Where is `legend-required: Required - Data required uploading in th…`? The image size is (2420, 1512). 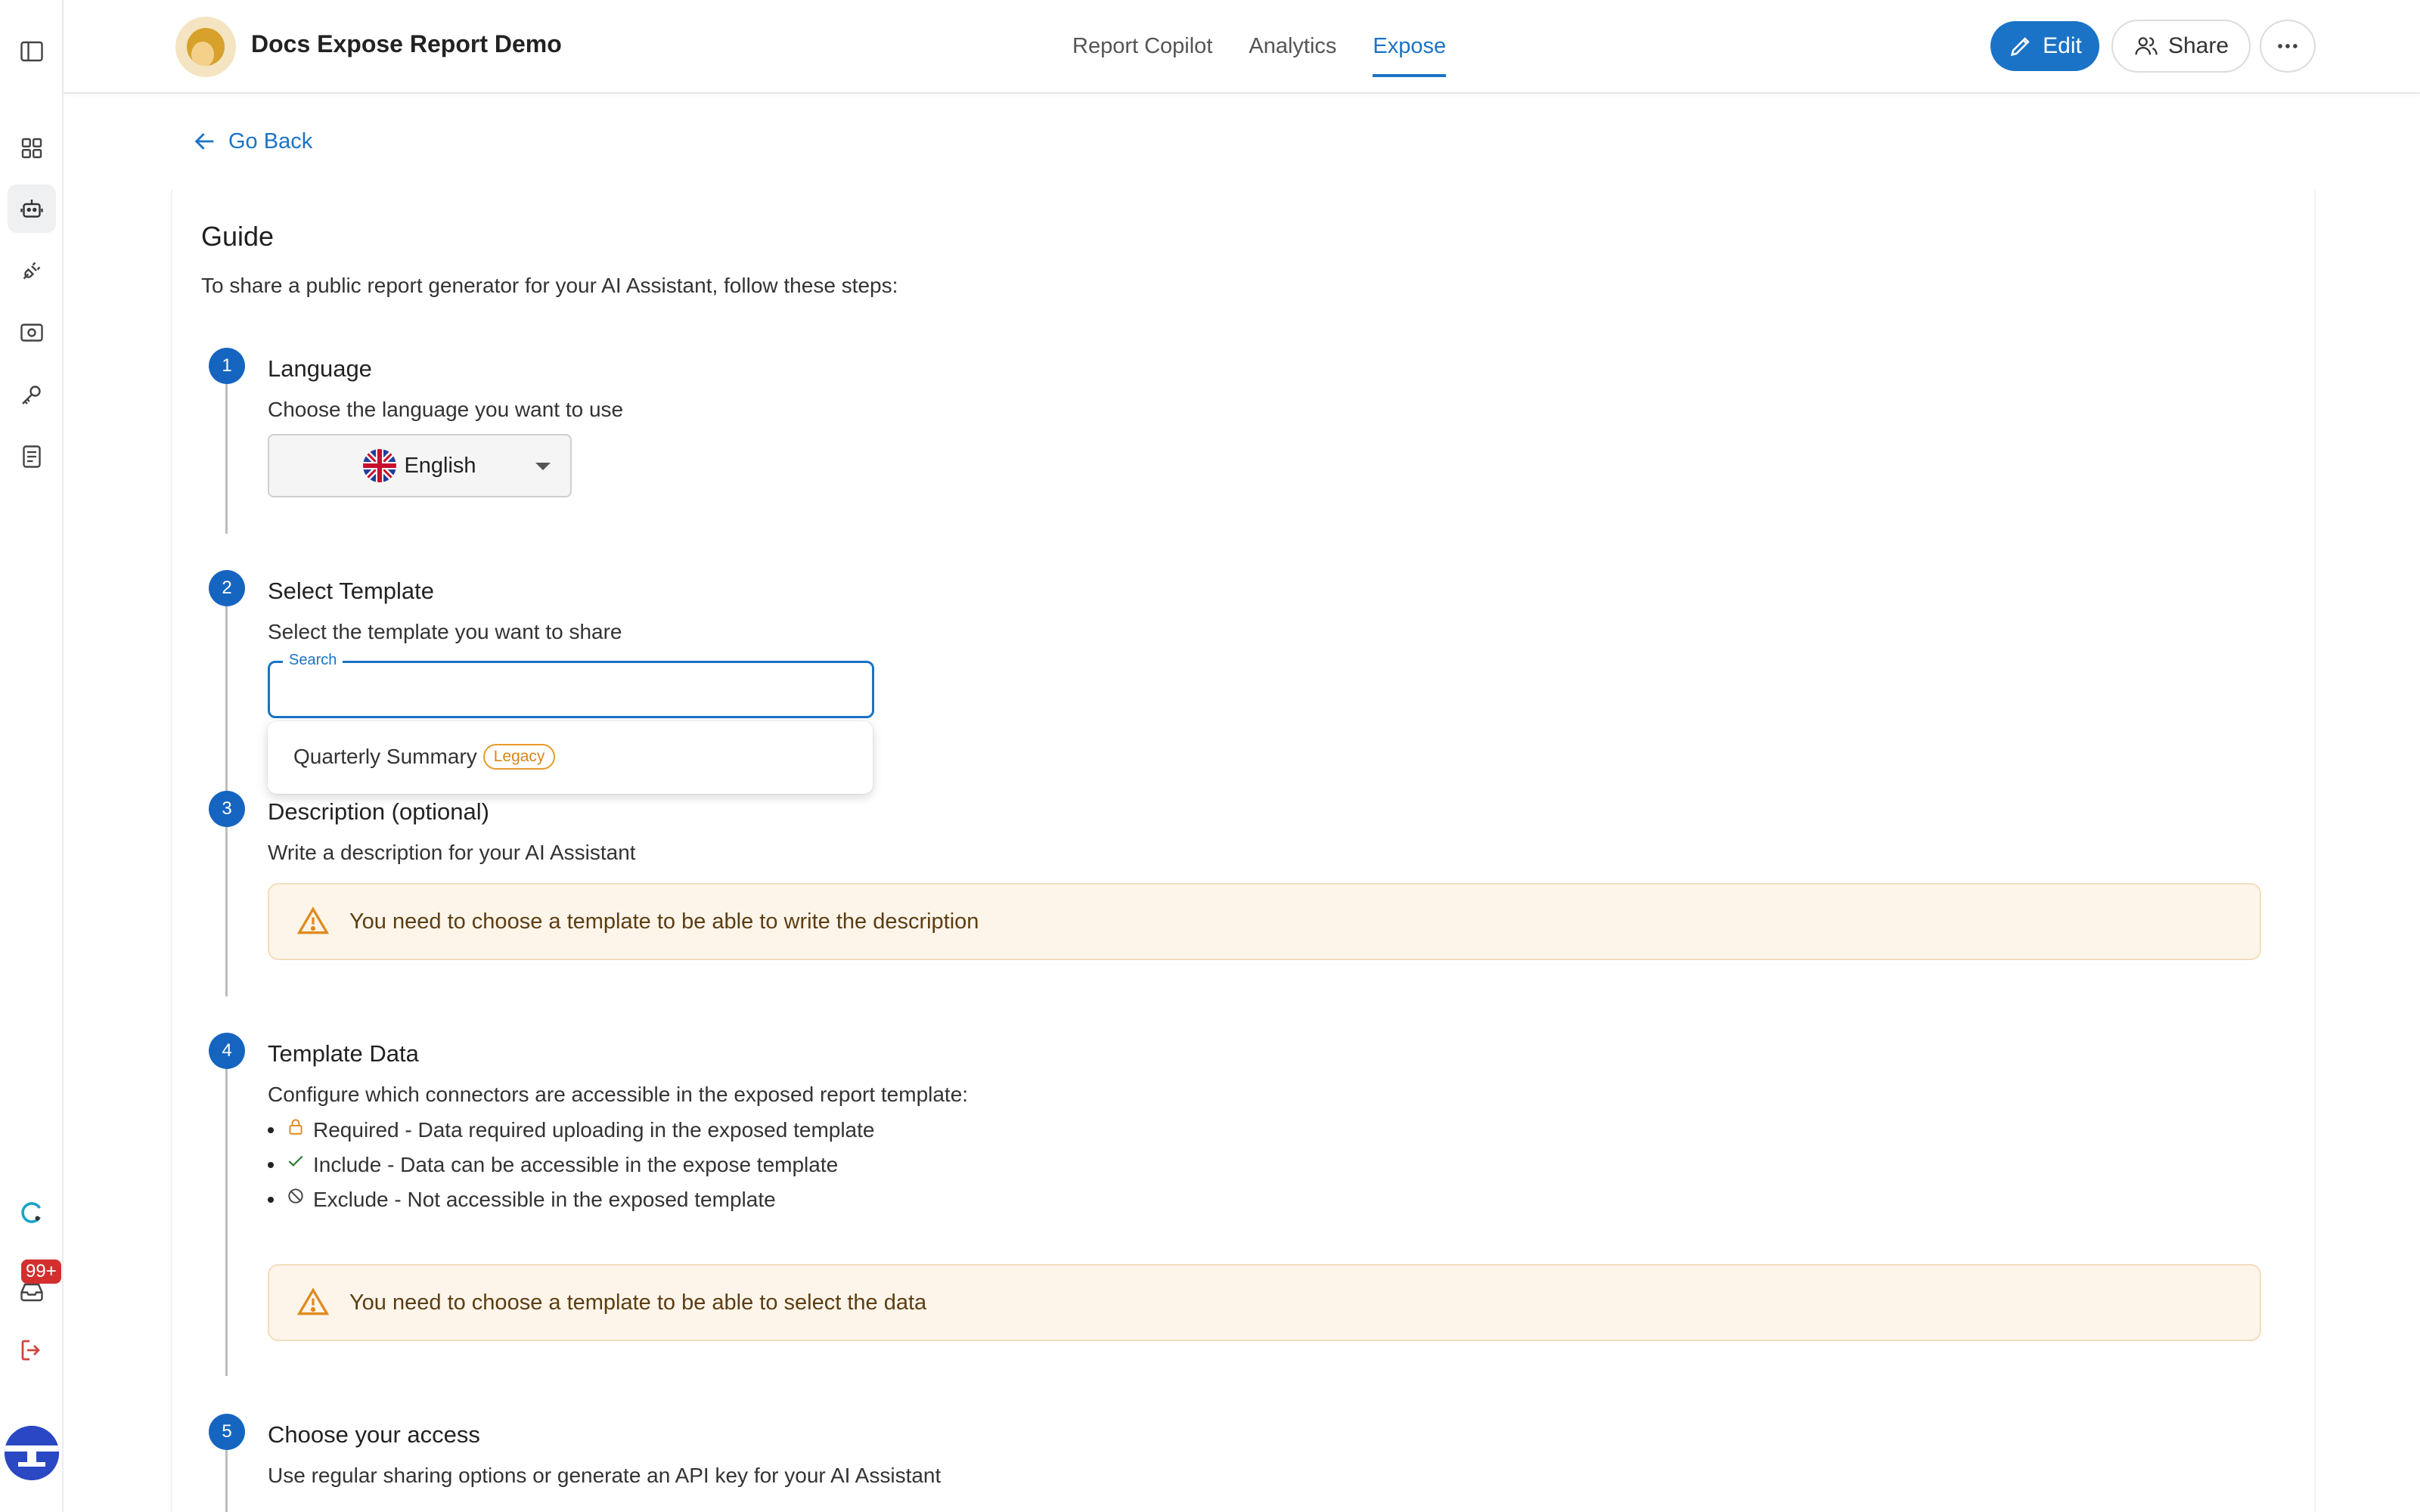 legend-required: Required - Data required uploading in th… is located at coordinates (571, 1130).